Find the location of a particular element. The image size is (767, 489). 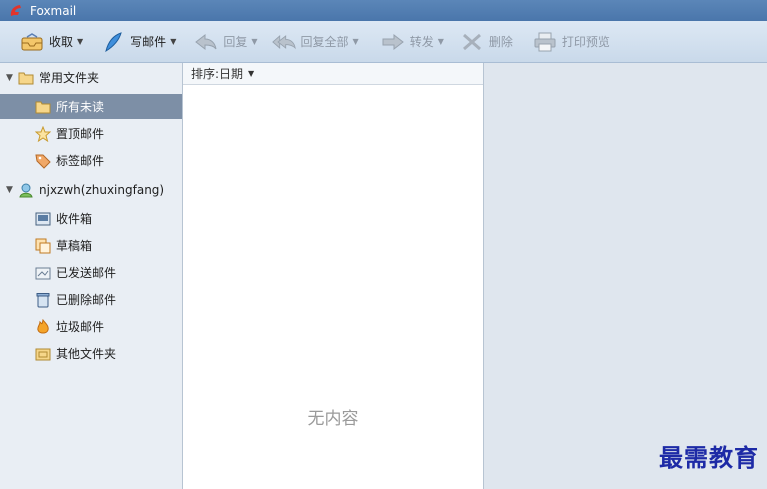

flame-icon is located at coordinates (43, 326).